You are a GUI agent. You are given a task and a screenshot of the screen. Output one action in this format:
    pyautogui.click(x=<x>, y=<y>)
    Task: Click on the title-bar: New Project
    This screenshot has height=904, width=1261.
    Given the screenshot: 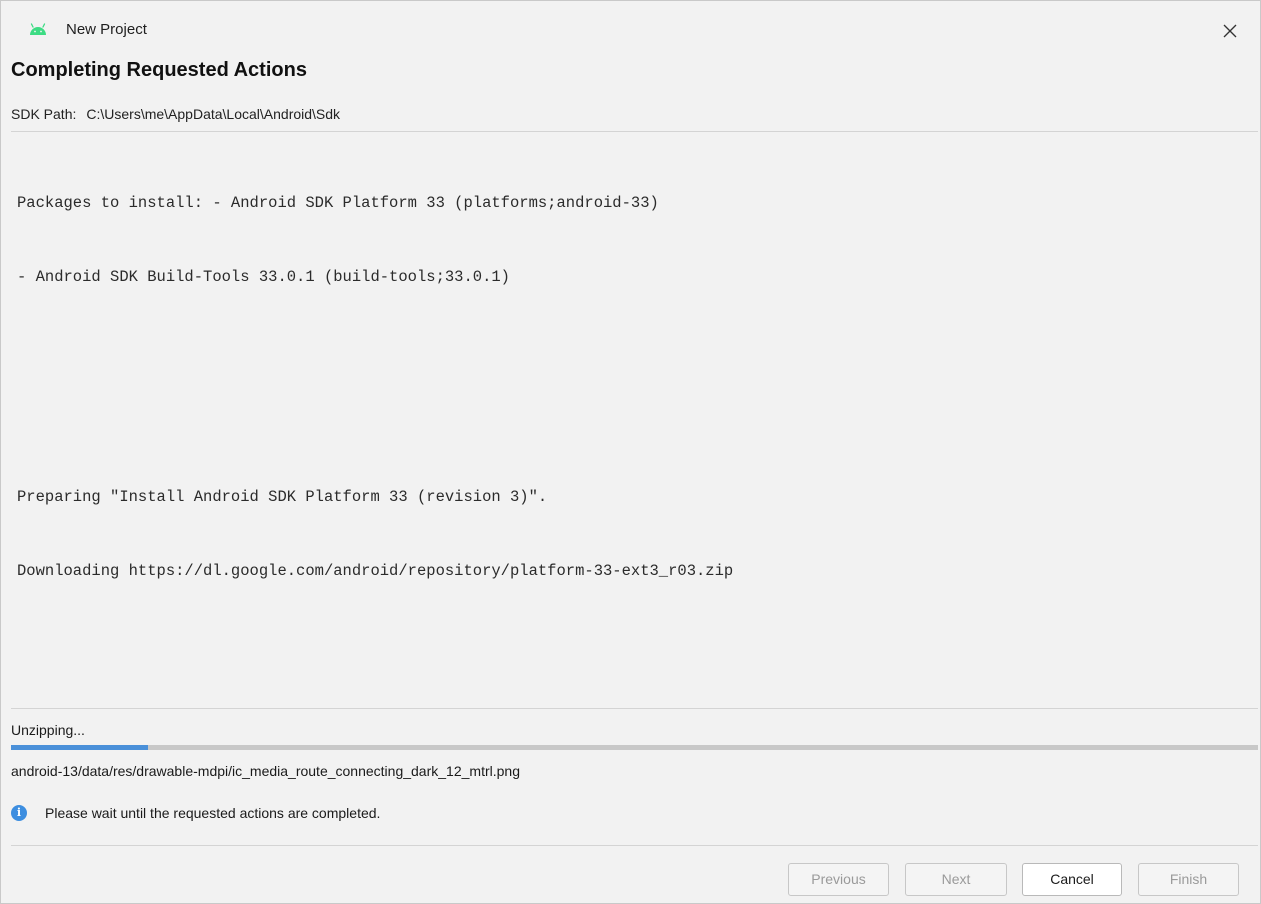 What is the action you would take?
    pyautogui.click(x=630, y=26)
    